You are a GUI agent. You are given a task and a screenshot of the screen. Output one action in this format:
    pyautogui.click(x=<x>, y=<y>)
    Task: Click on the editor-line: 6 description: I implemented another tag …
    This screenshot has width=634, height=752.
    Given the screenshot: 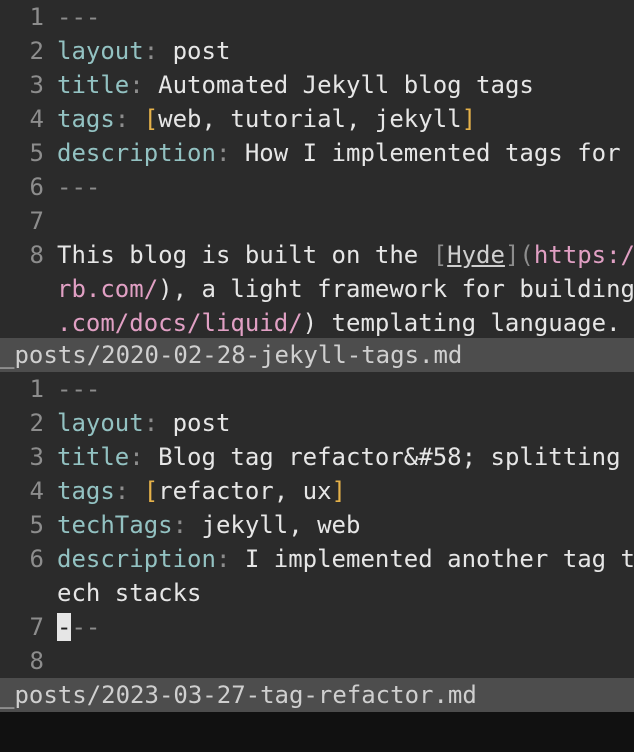 What is the action you would take?
    pyautogui.click(x=317, y=559)
    